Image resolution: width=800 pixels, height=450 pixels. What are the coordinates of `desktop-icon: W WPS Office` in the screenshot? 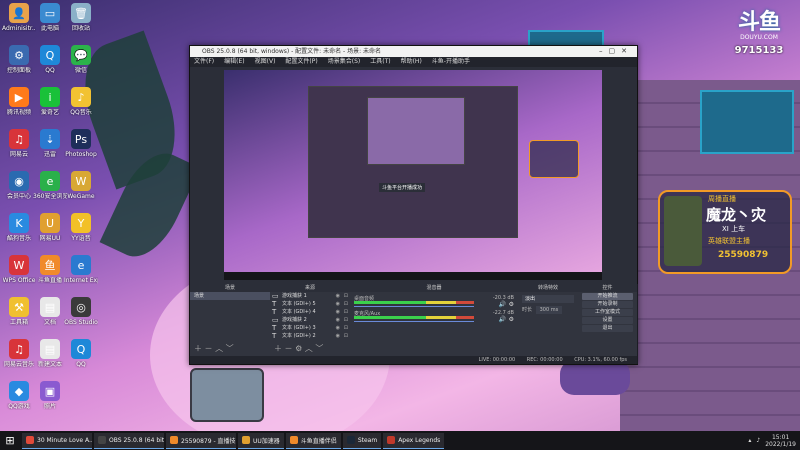 It's located at (19, 269).